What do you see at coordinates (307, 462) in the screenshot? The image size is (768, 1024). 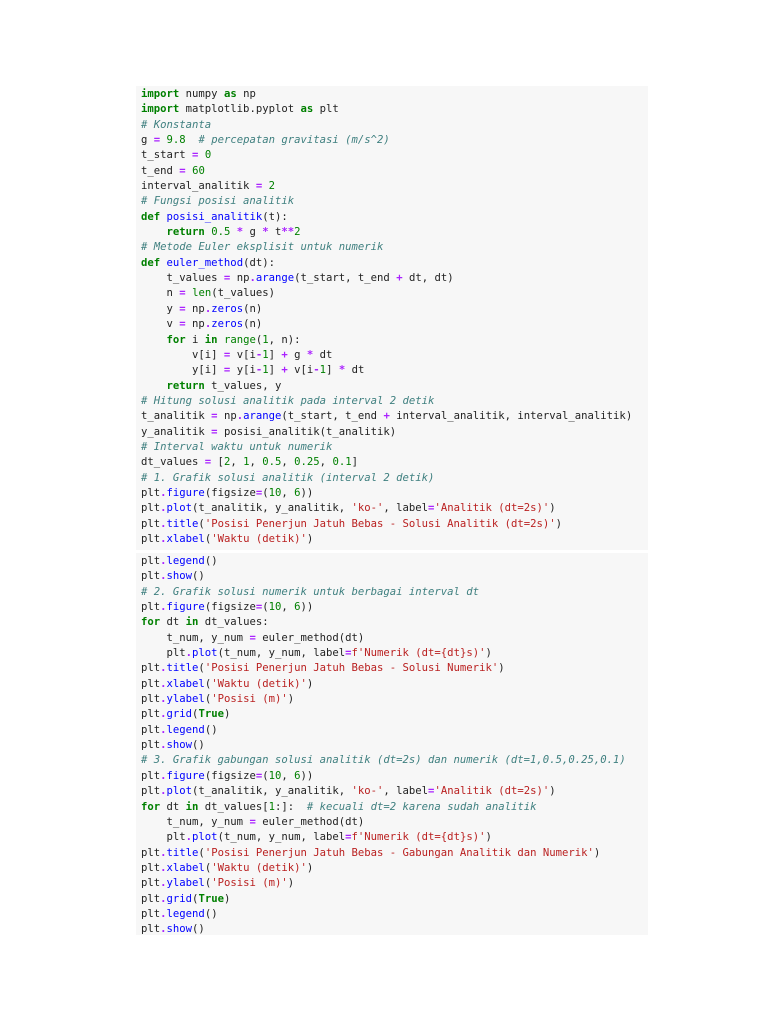 I see `code-token: 0.25` at bounding box center [307, 462].